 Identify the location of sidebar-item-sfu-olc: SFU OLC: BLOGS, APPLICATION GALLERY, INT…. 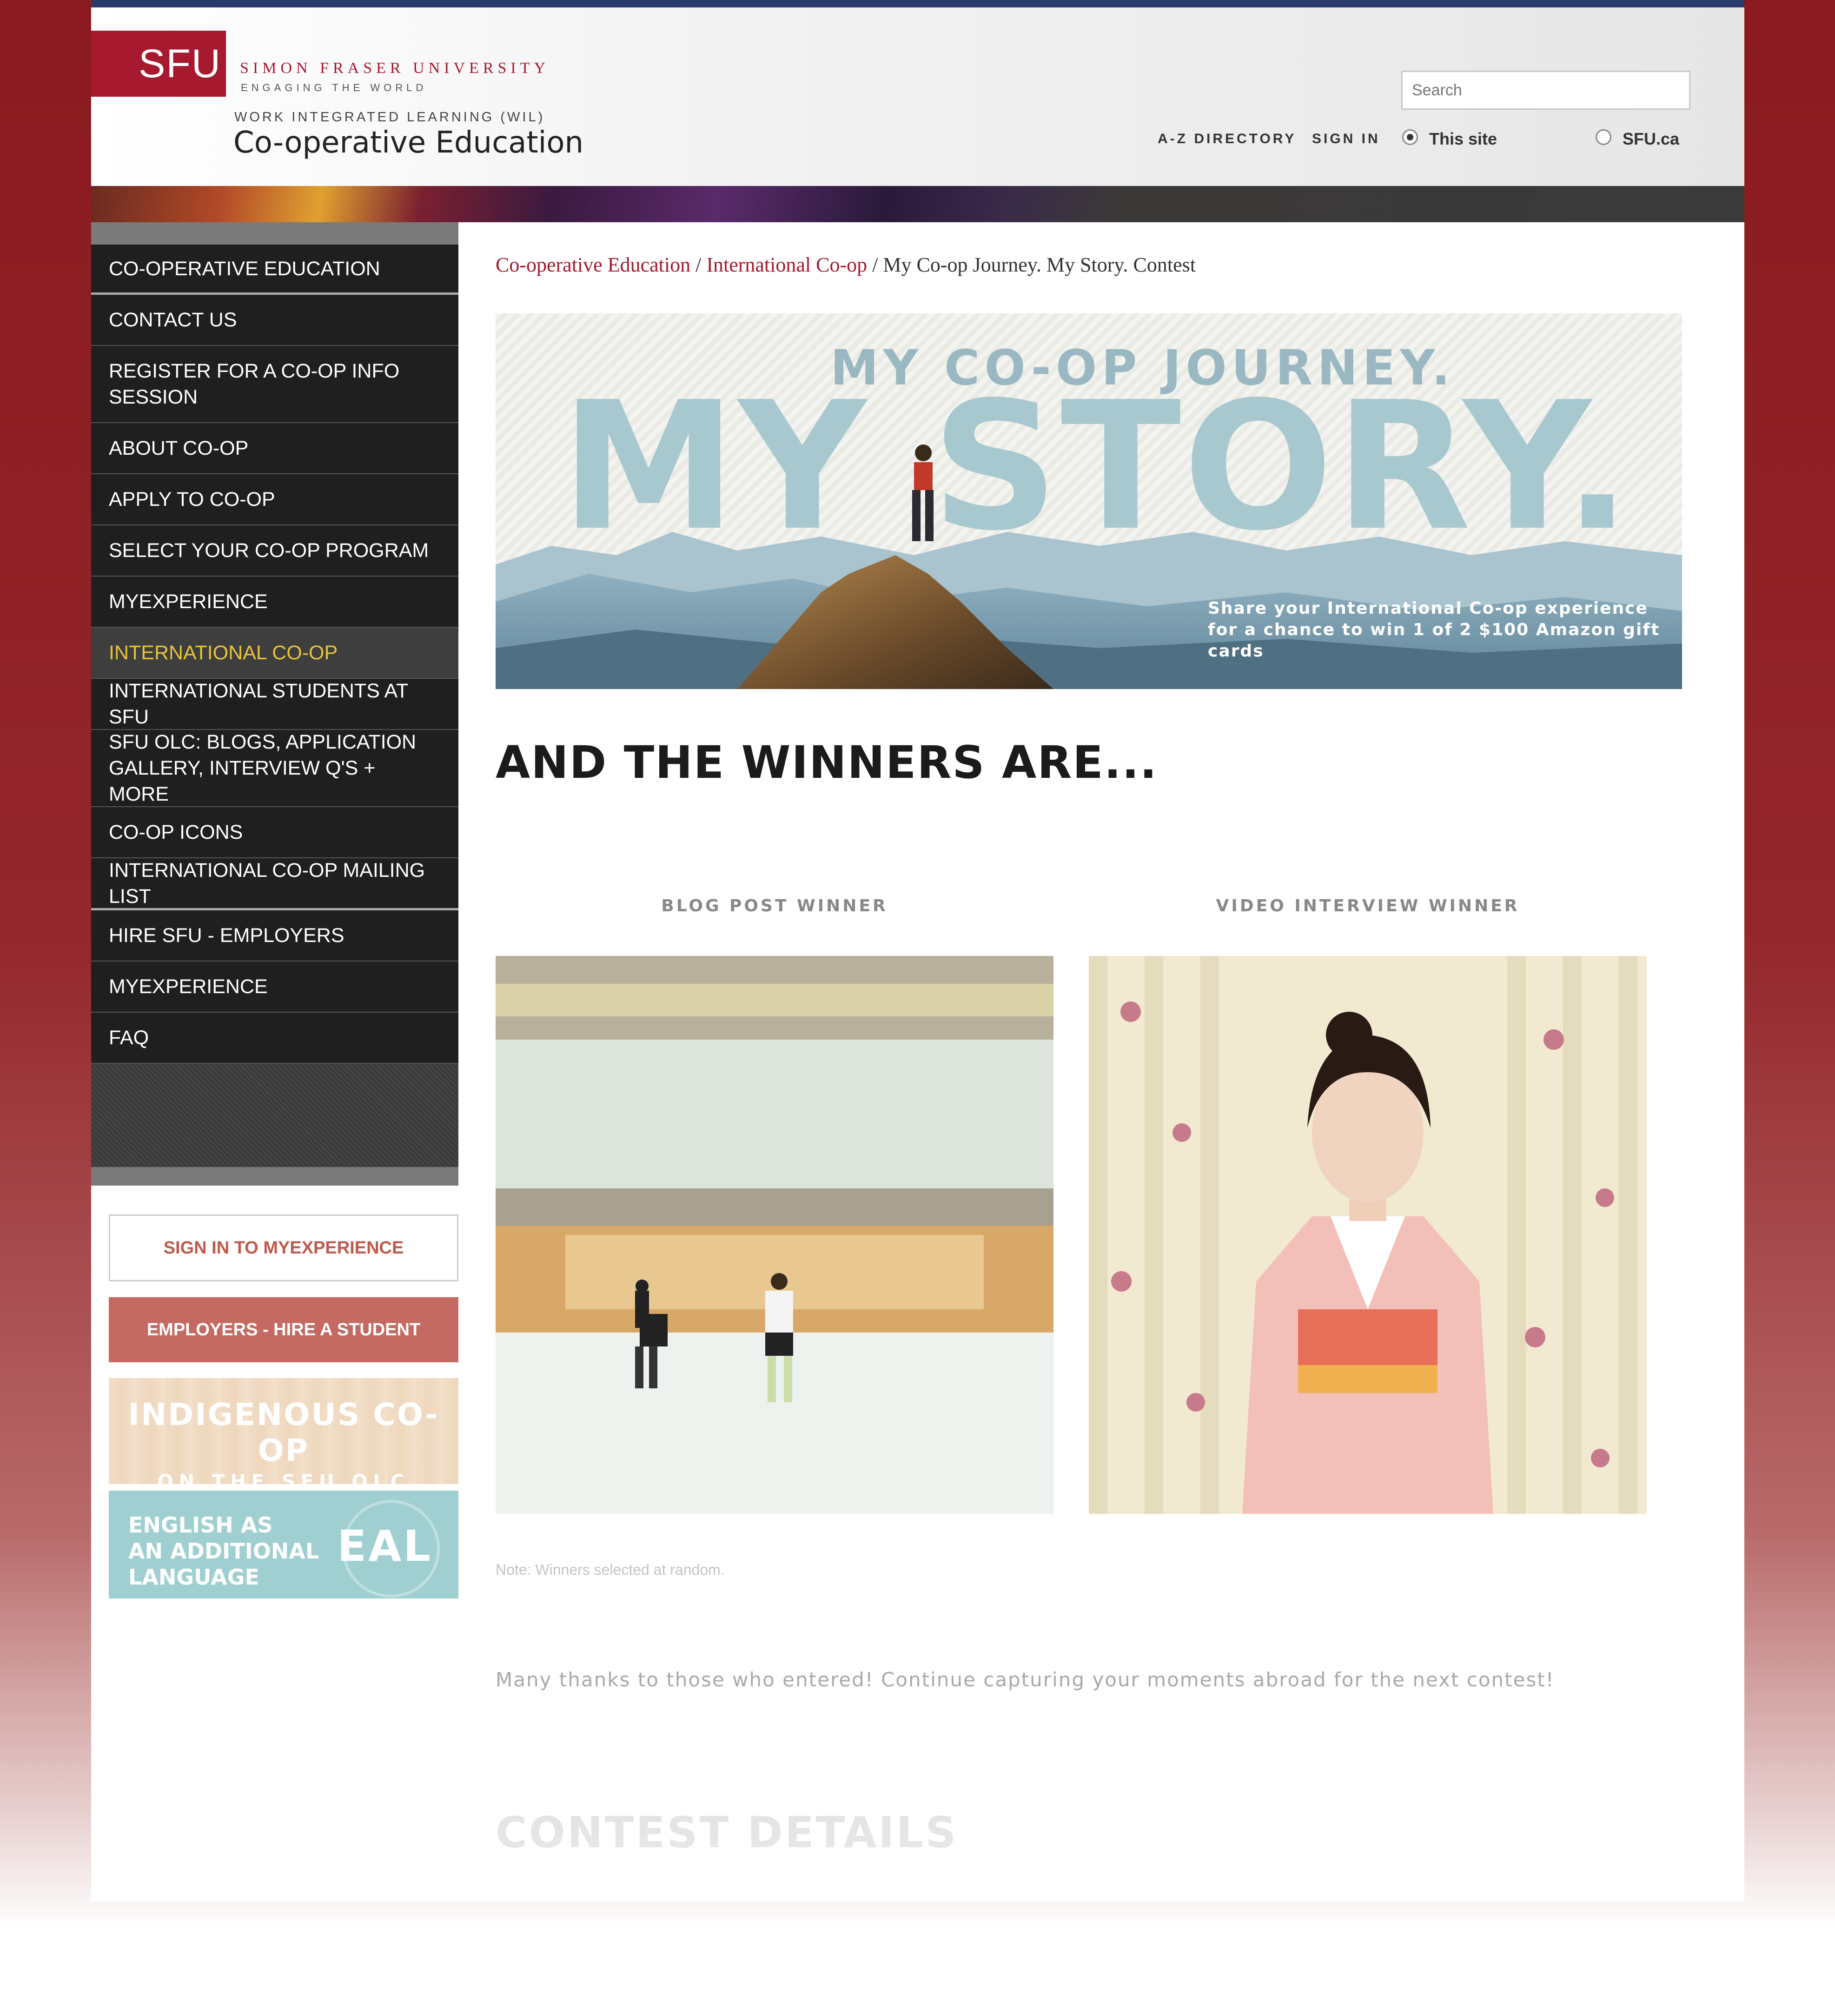
(275, 768).